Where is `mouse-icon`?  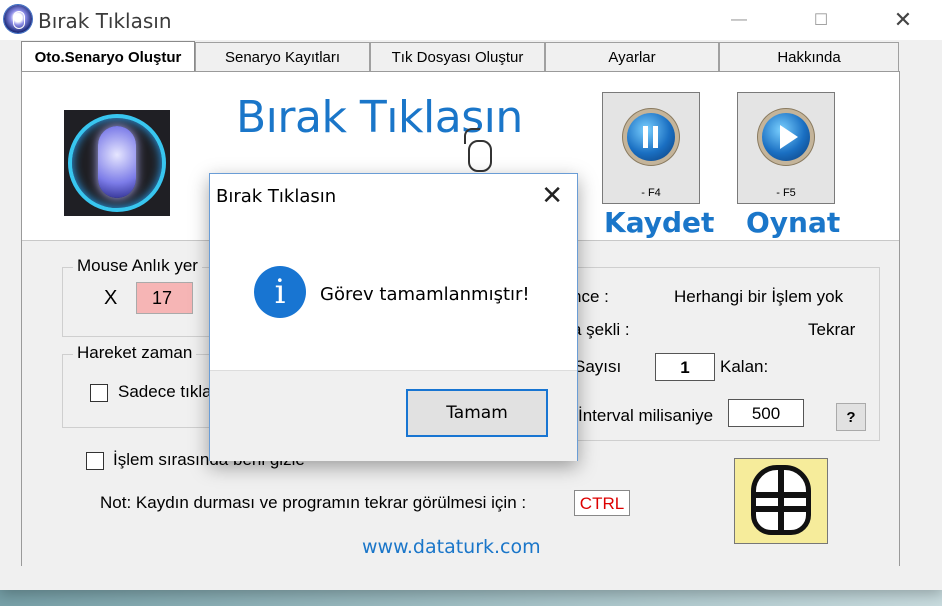 mouse-icon is located at coordinates (117, 162).